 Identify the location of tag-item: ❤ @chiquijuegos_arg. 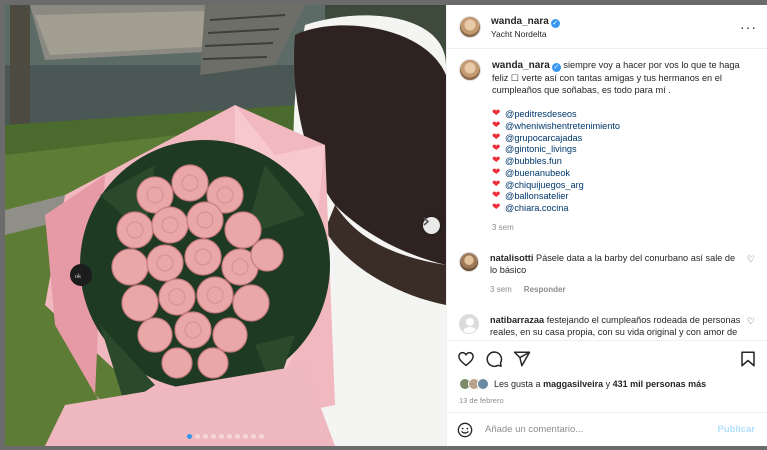
(623, 185).